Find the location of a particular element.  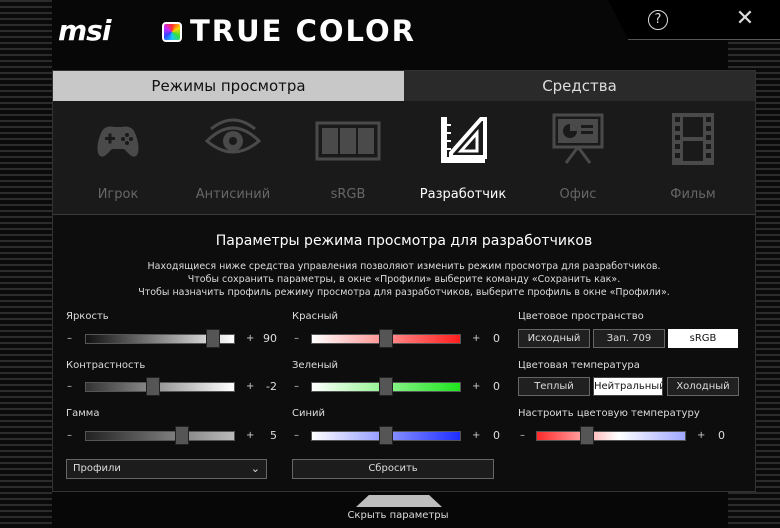

eye-icon is located at coordinates (233, 136).